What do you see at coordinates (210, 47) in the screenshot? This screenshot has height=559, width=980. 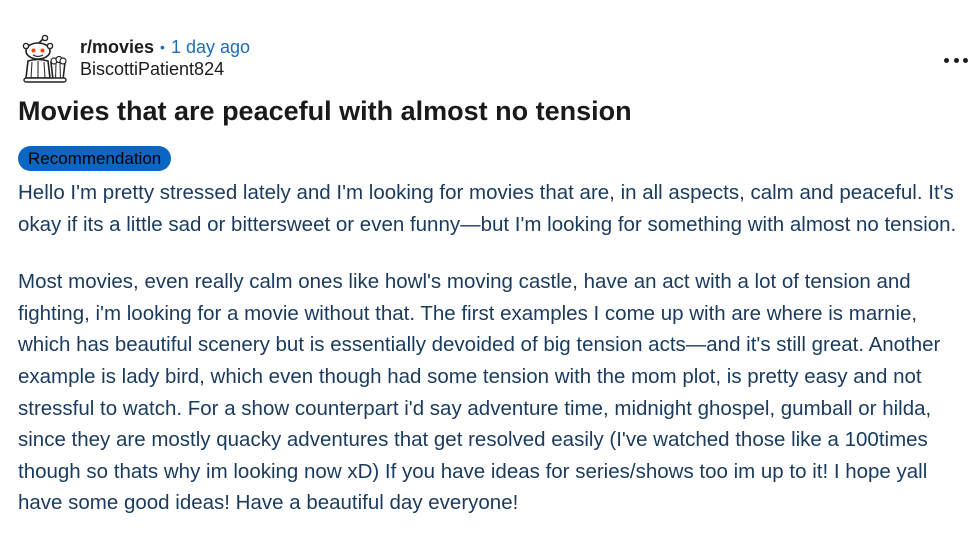 I see `post-timestamp: 1 day ago` at bounding box center [210, 47].